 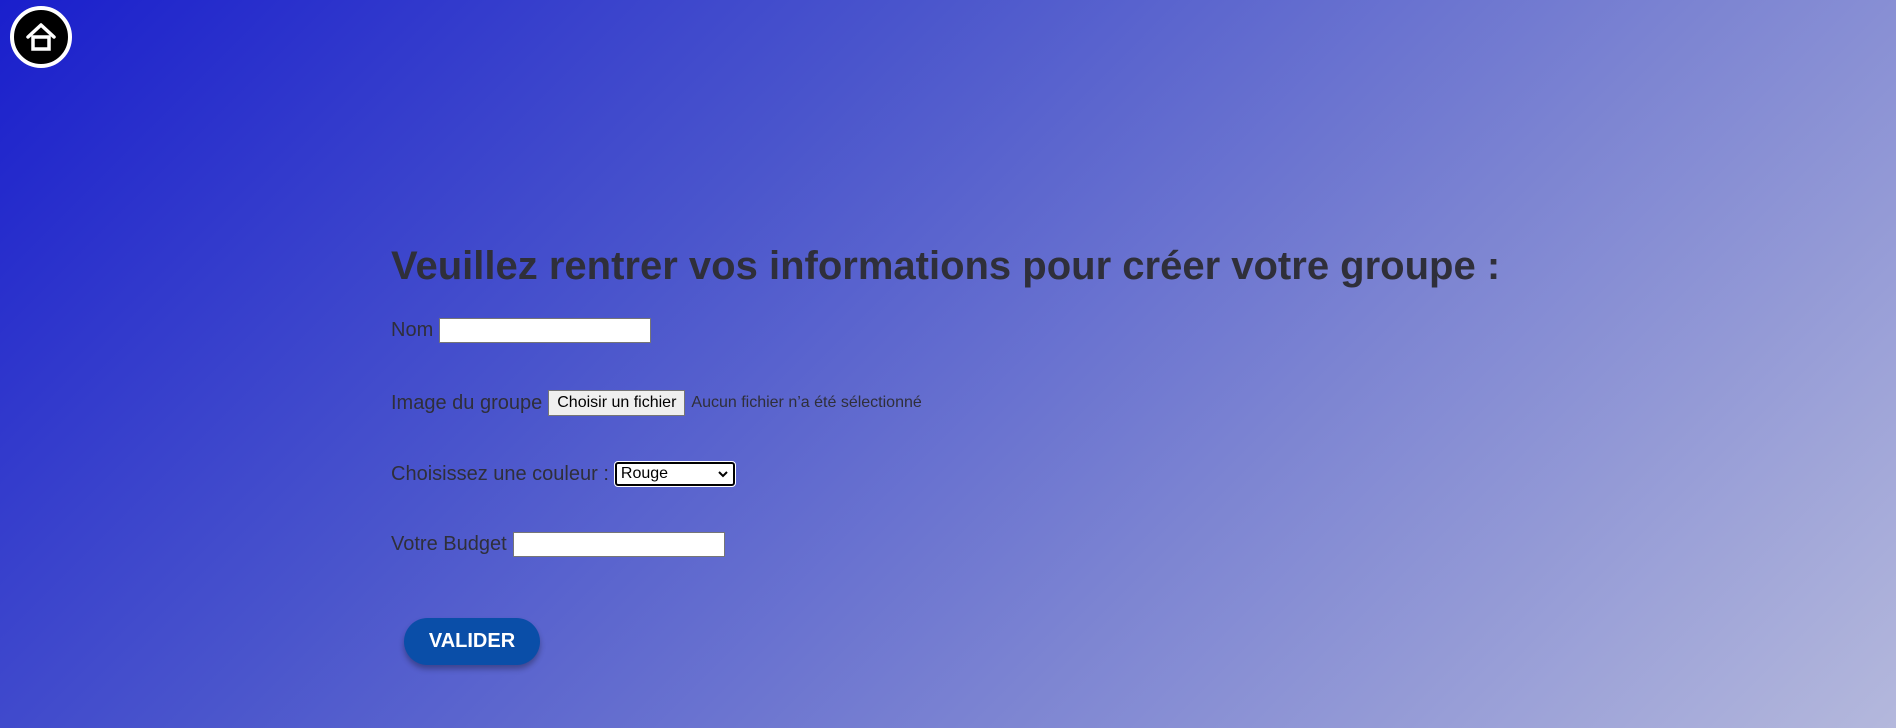 I want to click on nom-row: Nom, so click(x=521, y=330).